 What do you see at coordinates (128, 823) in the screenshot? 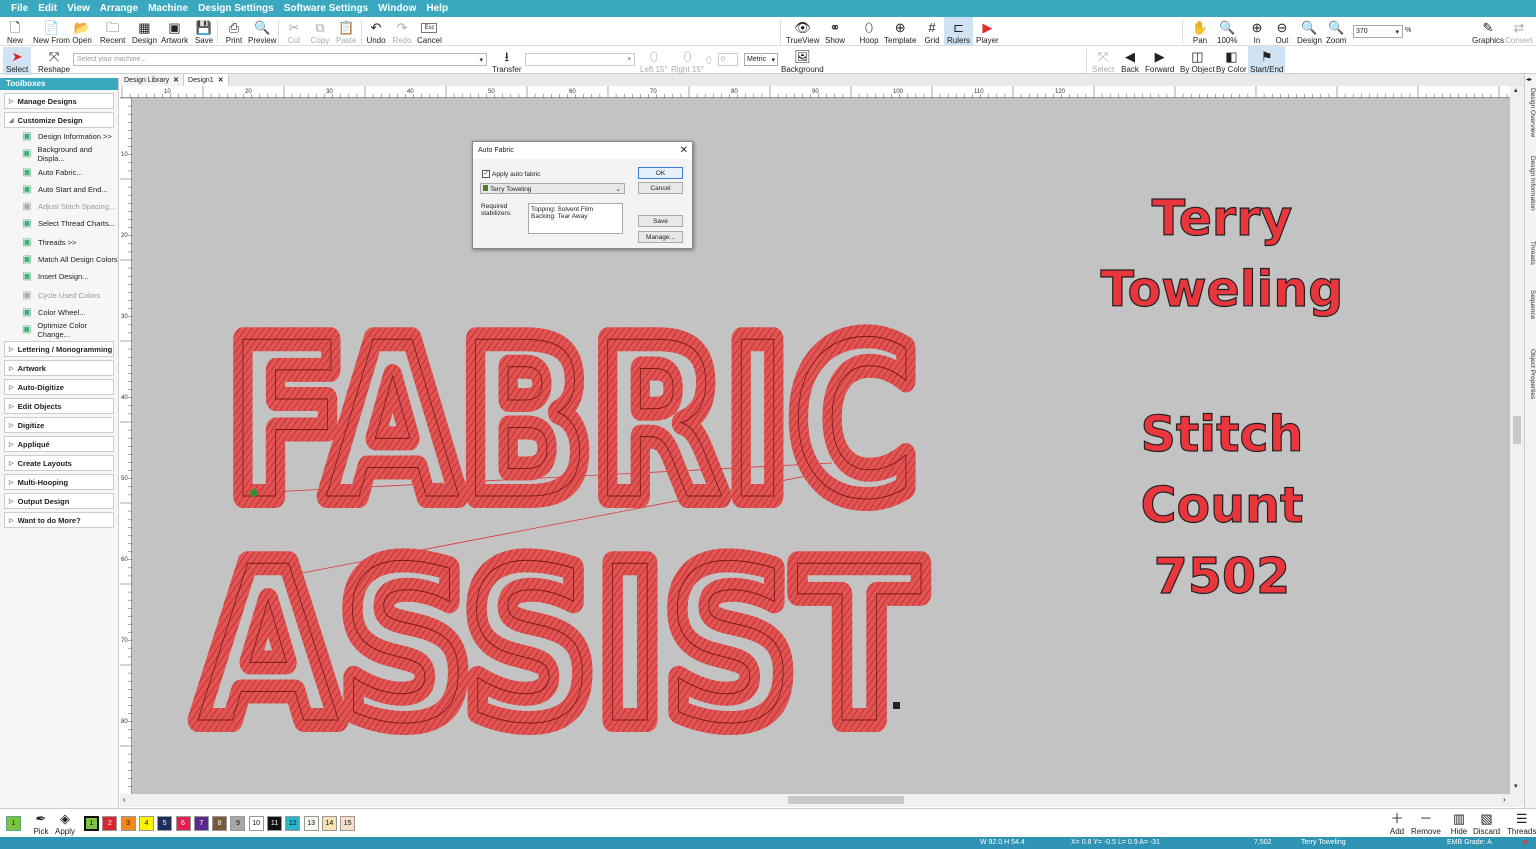
I see `color-swatch: 3` at bounding box center [128, 823].